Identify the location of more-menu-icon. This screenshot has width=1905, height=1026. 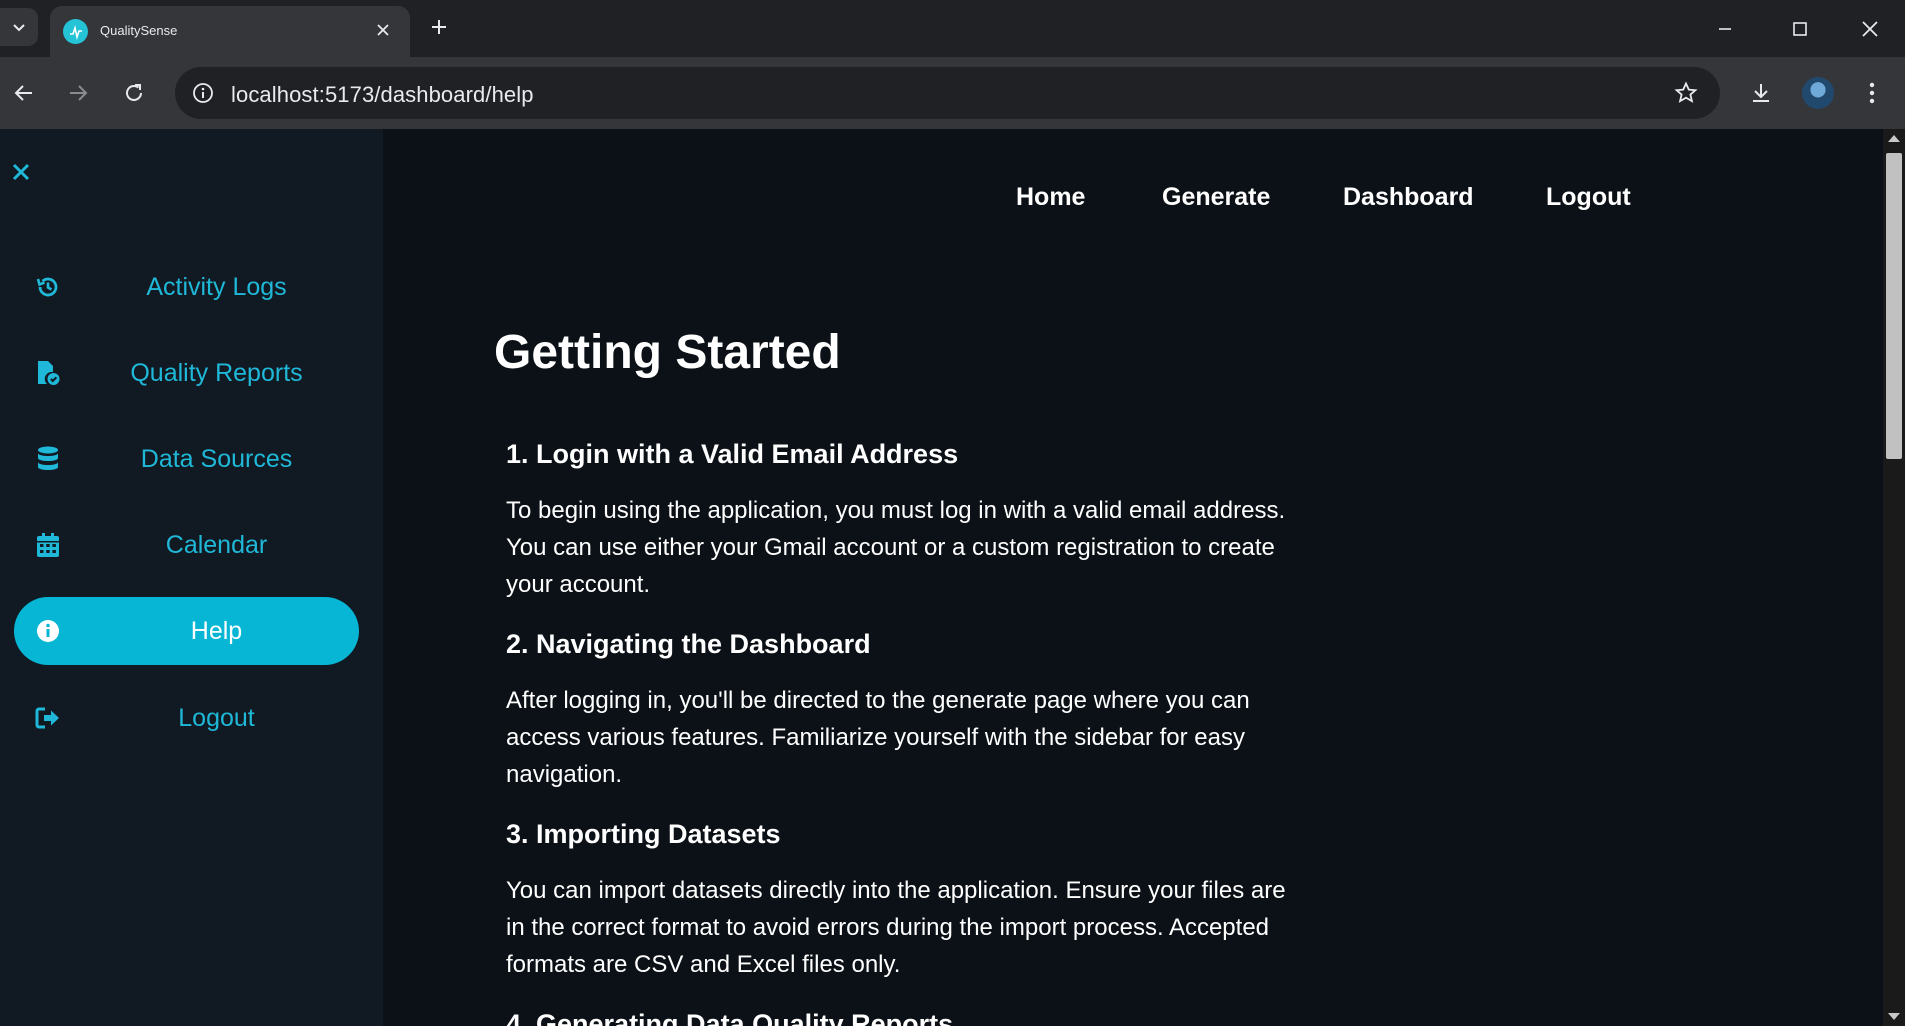
(1872, 93).